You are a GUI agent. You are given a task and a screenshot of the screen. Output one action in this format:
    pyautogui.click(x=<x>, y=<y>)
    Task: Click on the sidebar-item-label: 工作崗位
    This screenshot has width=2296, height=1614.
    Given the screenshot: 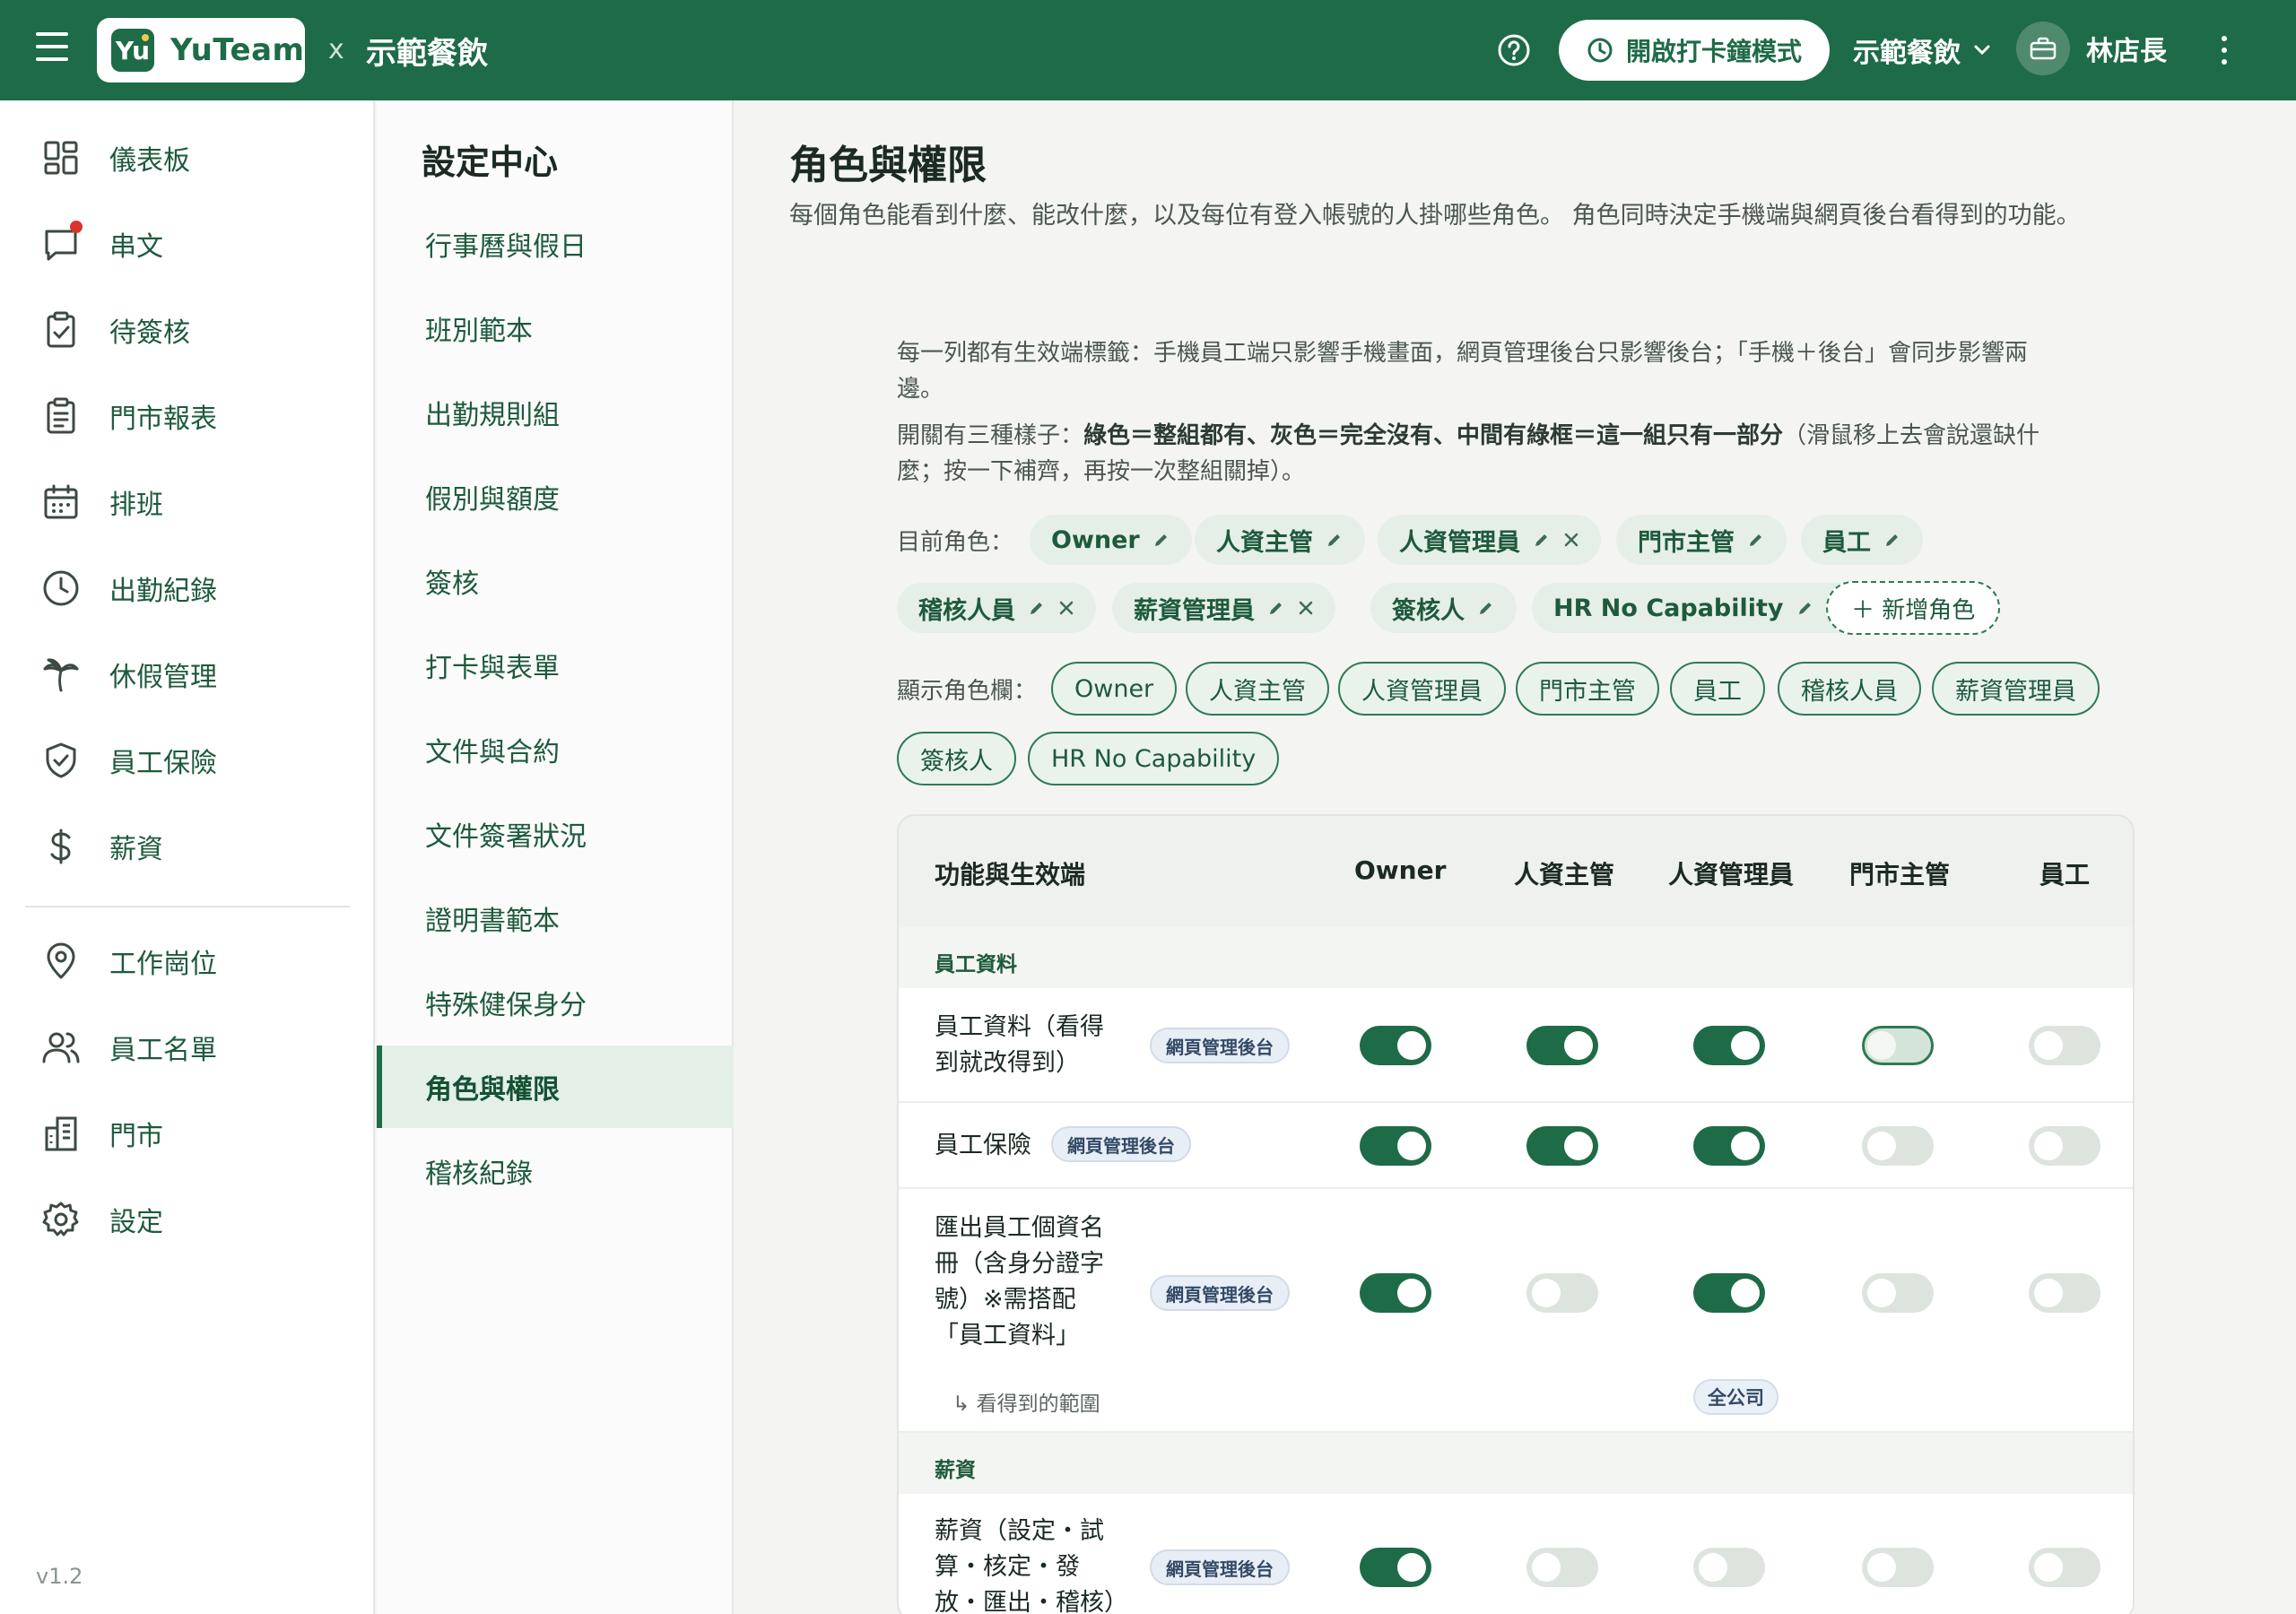 What is the action you would take?
    pyautogui.click(x=163, y=964)
    